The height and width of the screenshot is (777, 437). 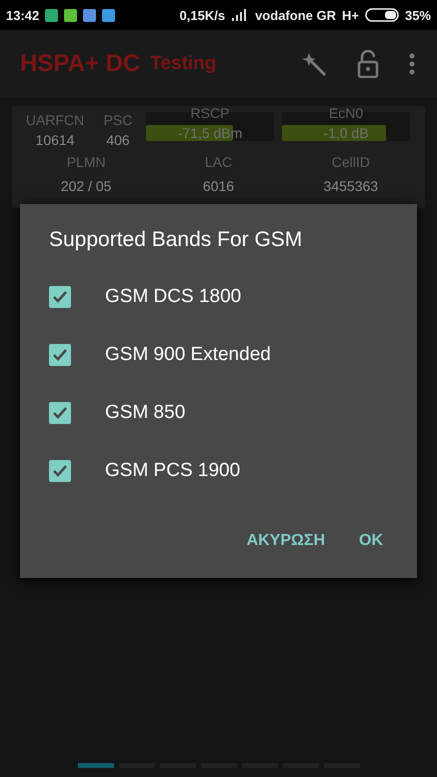 I want to click on network-type: H+, so click(x=350, y=15).